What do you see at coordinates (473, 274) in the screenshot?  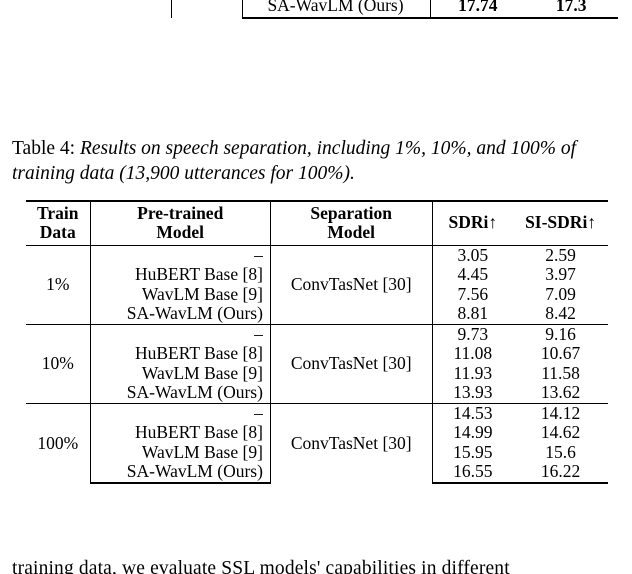 I see `cell-sdri: 4.45` at bounding box center [473, 274].